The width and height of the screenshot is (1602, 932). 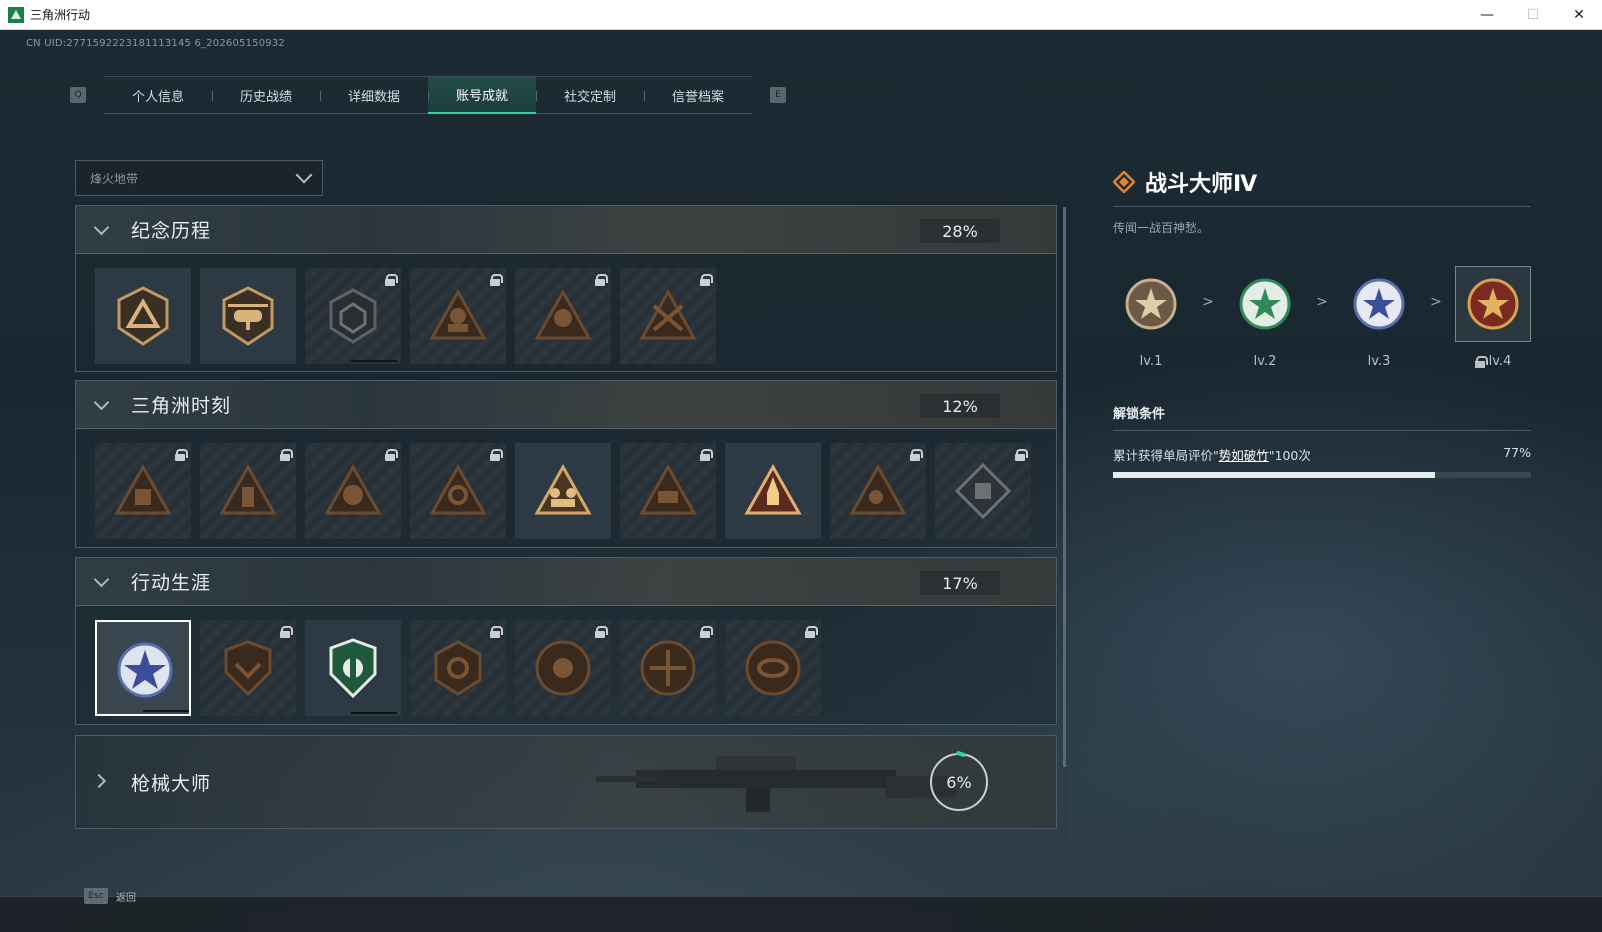 I want to click on diamond-badge-icon, so click(x=983, y=491).